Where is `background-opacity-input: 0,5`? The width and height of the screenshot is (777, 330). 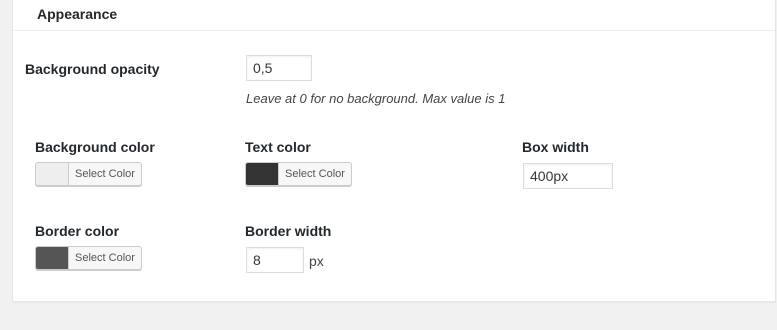 background-opacity-input: 0,5 is located at coordinates (279, 68).